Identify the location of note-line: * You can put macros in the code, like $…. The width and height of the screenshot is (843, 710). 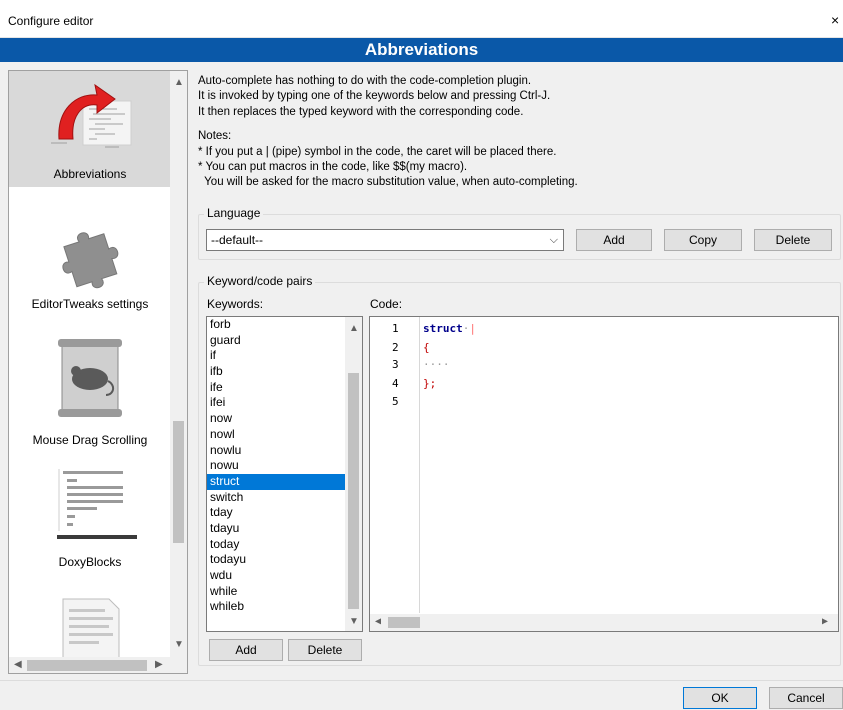
(333, 167).